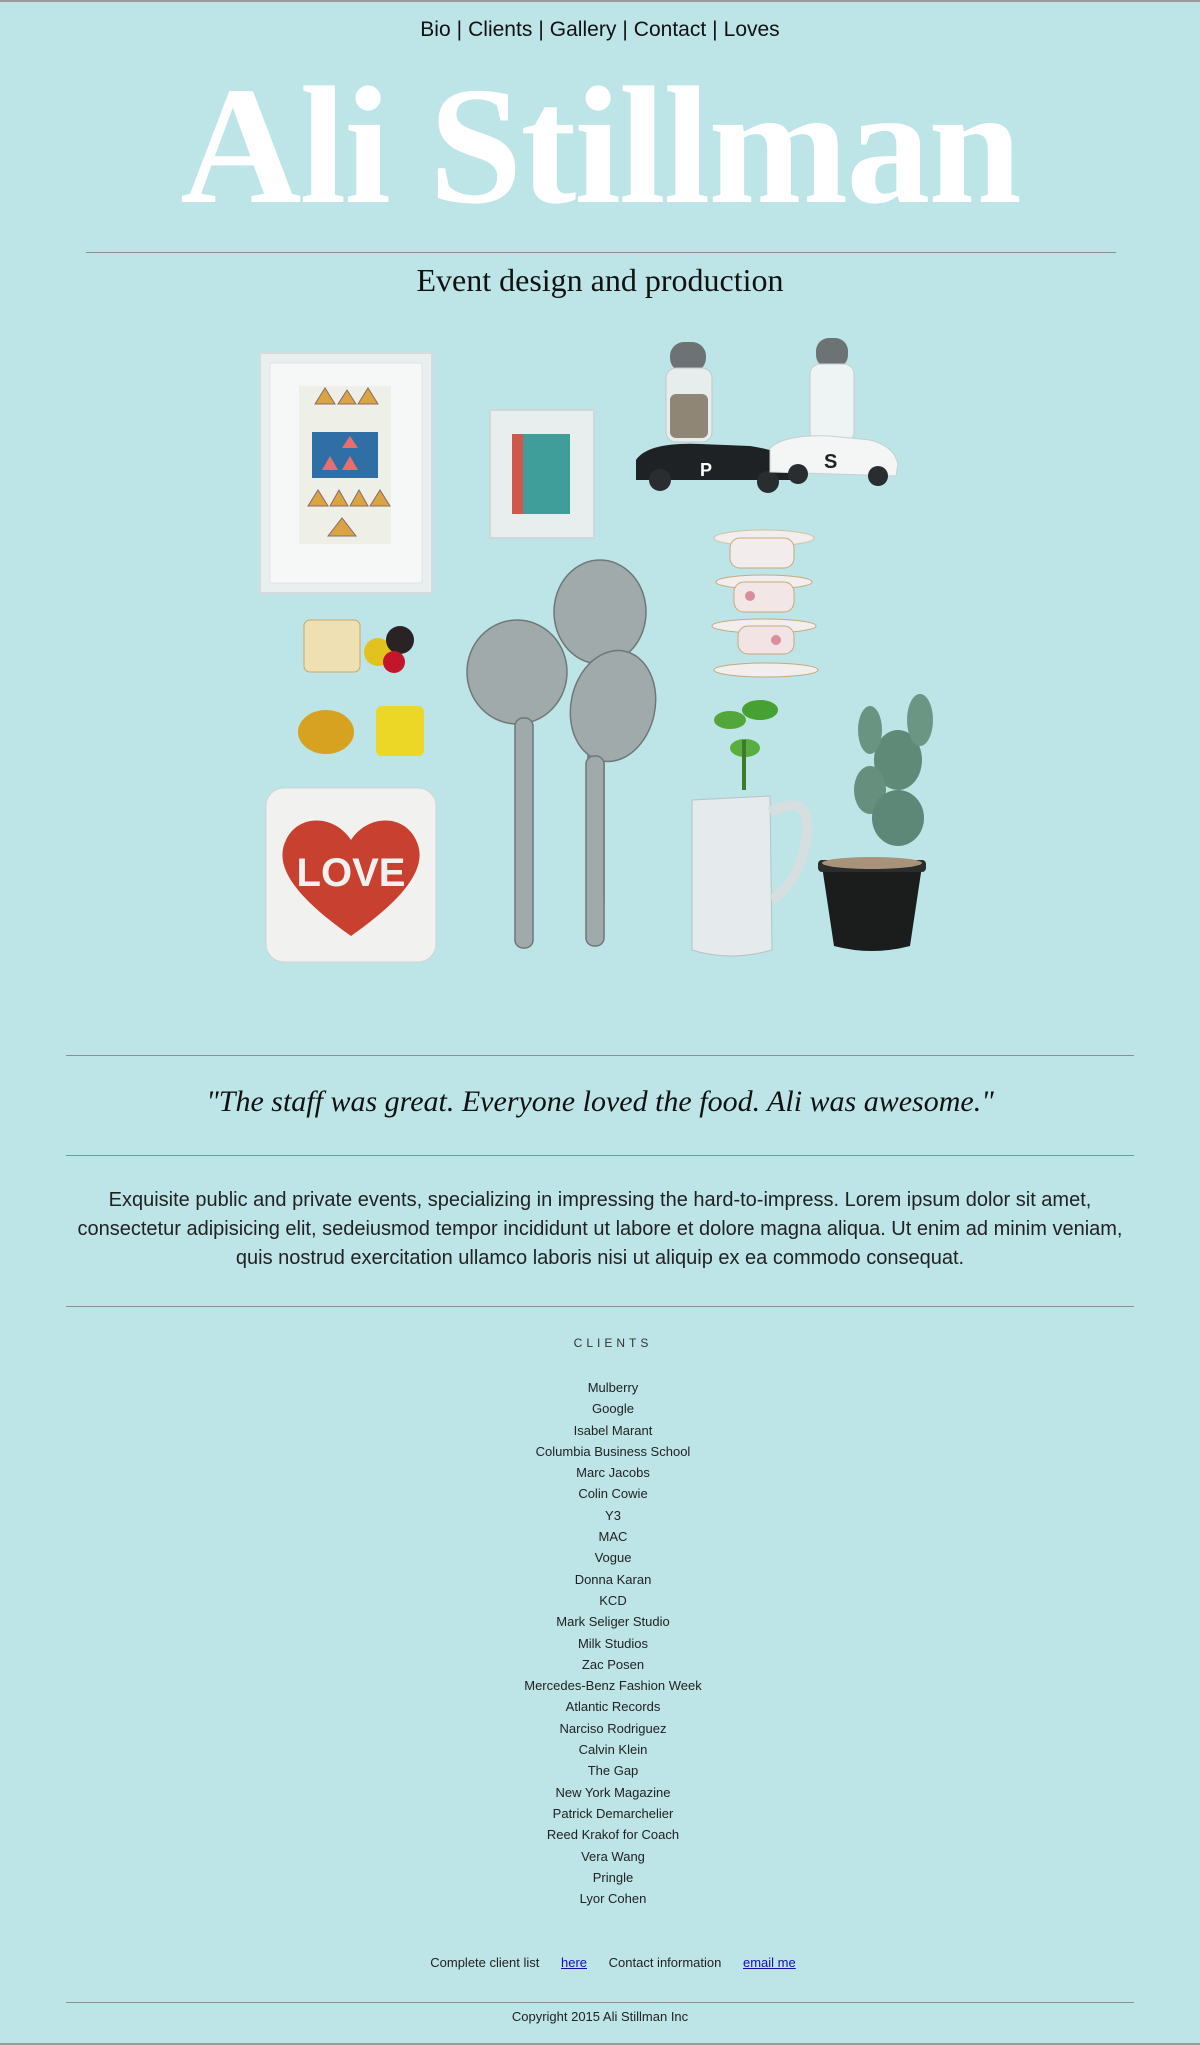 This screenshot has height=2045, width=1200. I want to click on quote-divider-bottom, so click(600, 1155).